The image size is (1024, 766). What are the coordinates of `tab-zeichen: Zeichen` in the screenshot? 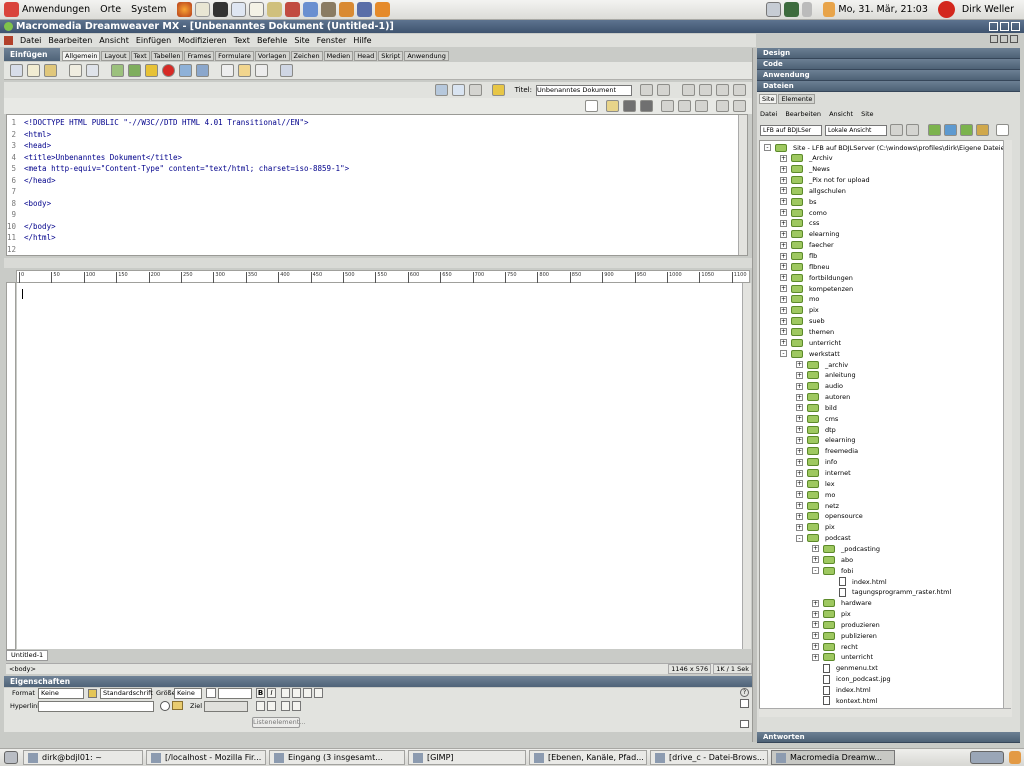 It's located at (306, 56).